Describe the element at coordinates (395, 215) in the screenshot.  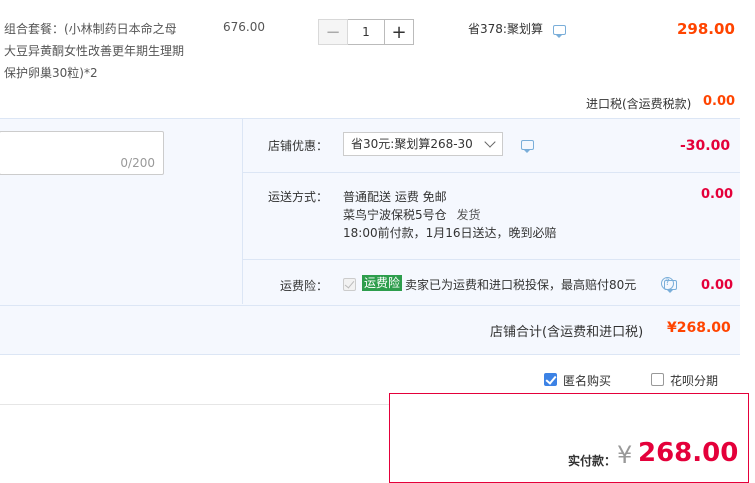
I see `delivery-warehouse: 菜鸟宁波保税5号仓` at that location.